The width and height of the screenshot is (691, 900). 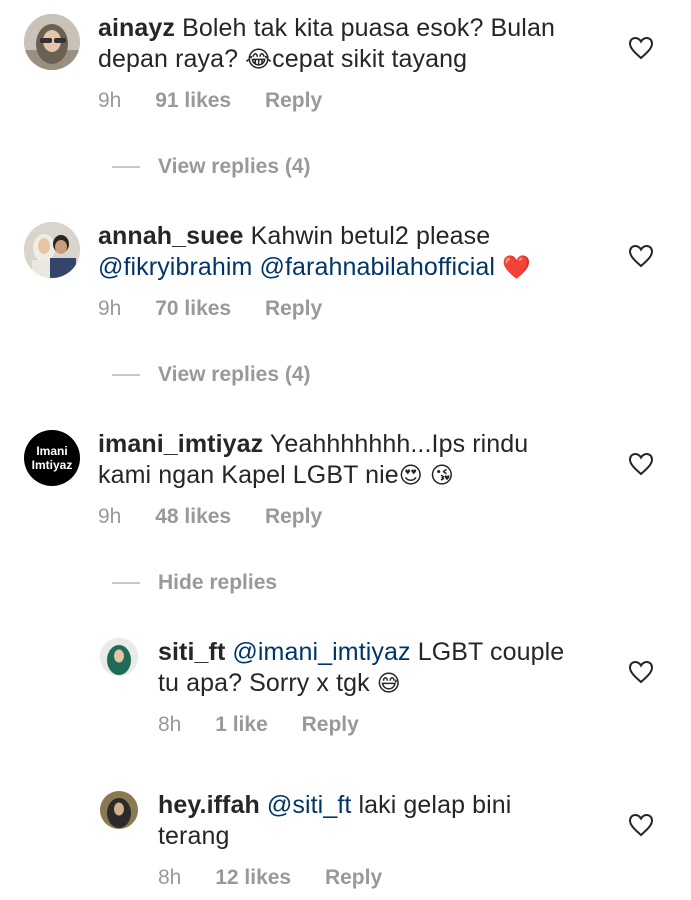 What do you see at coordinates (248, 475) in the screenshot?
I see `comment-text: kami ngan Kapel LGBT nie` at bounding box center [248, 475].